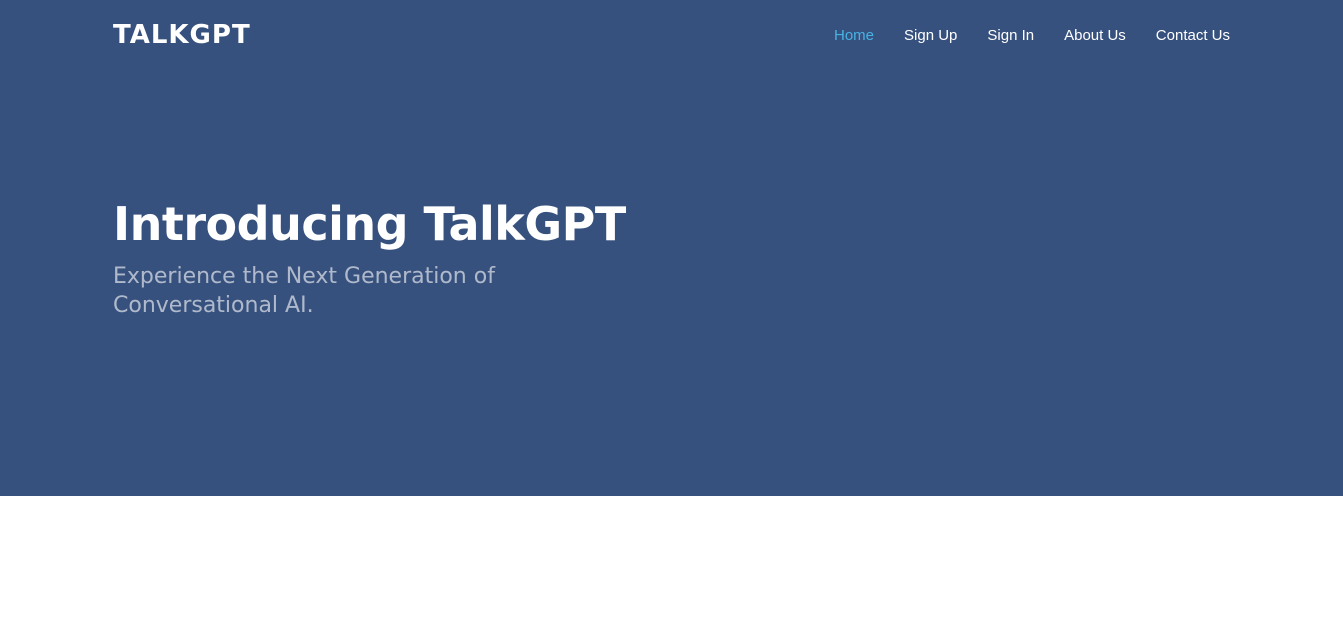  I want to click on nav-link-contact-us: Contact Us, so click(1193, 36).